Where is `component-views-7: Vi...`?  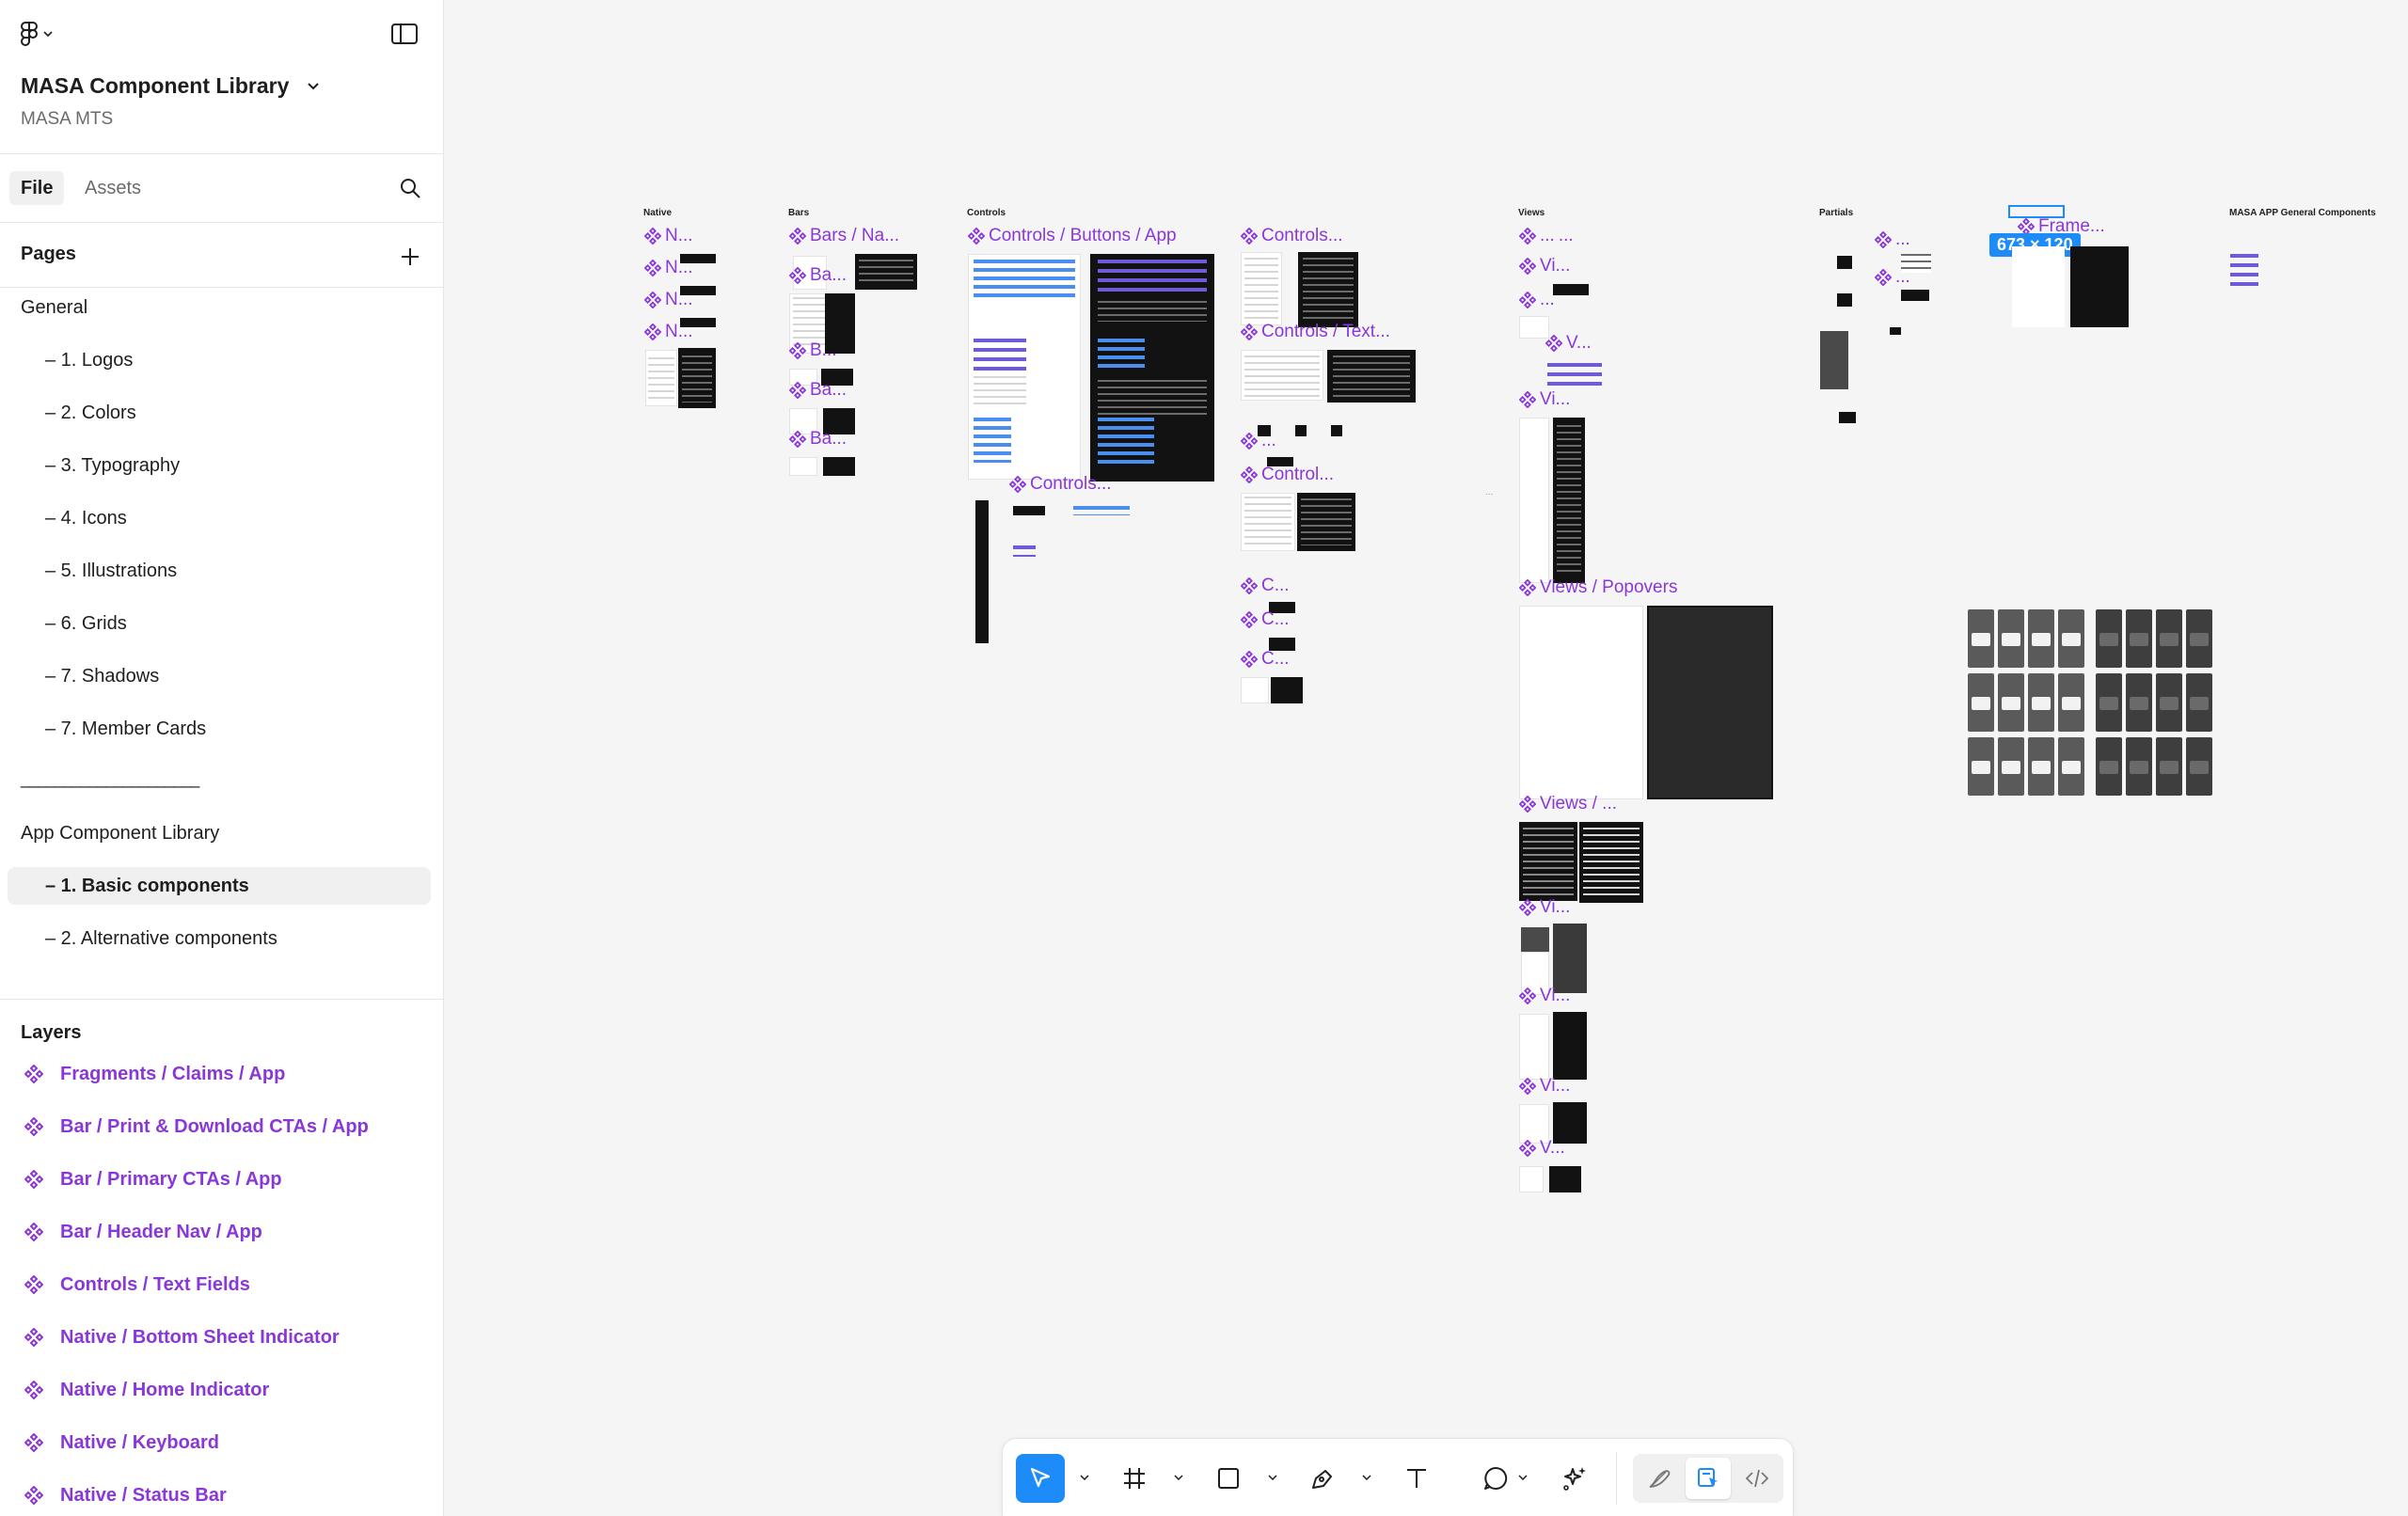 component-views-7: Vi... is located at coordinates (1545, 907).